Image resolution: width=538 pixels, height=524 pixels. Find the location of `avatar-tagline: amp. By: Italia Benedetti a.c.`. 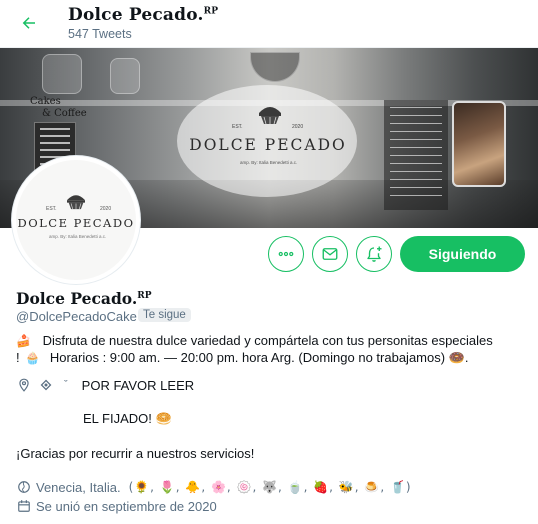

avatar-tagline: amp. By: Italia Benedetti a.c. is located at coordinates (78, 236).